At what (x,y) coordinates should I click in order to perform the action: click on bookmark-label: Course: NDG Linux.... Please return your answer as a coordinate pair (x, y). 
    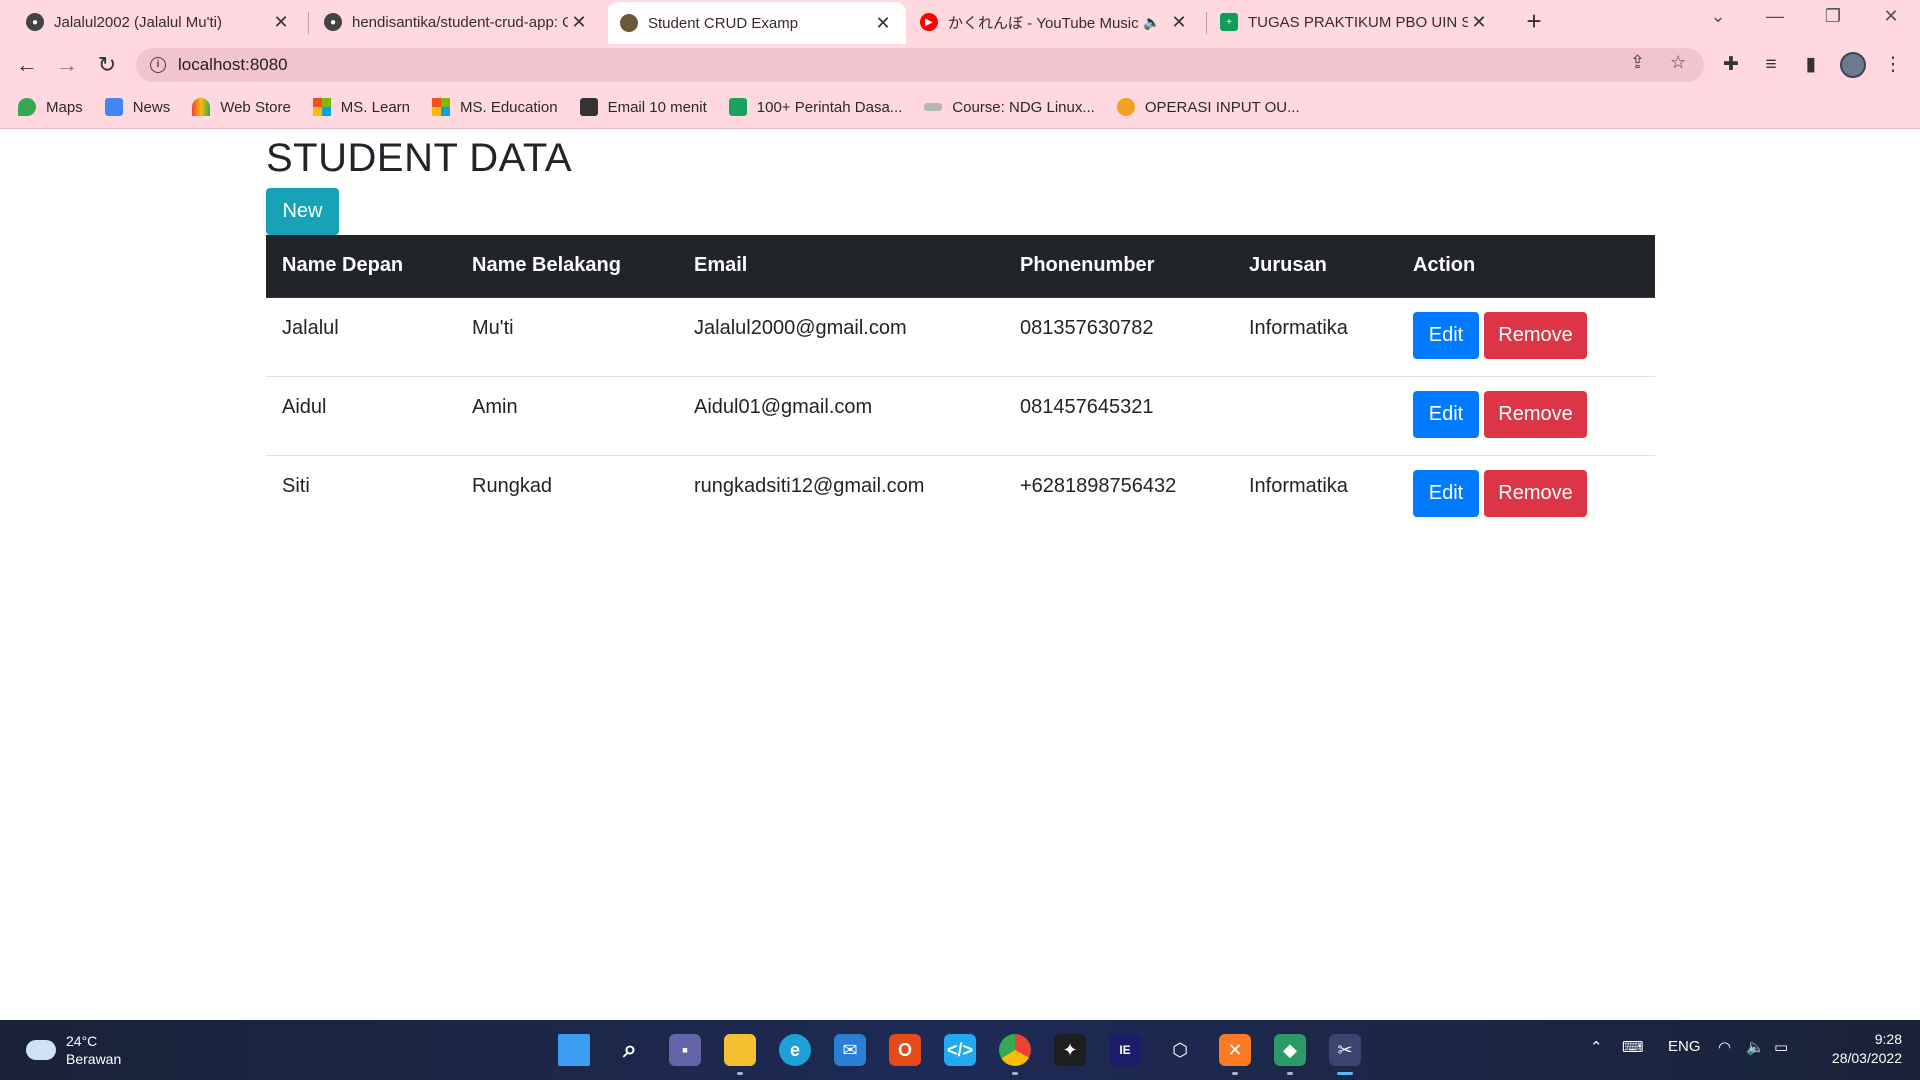
    Looking at the image, I should click on (1023, 107).